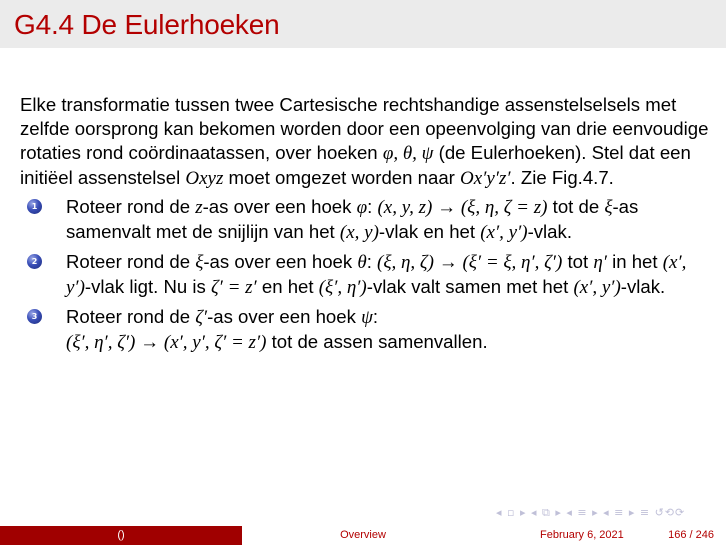  What do you see at coordinates (470, 286) in the screenshot?
I see `step-text: -vlak valt samen met het` at bounding box center [470, 286].